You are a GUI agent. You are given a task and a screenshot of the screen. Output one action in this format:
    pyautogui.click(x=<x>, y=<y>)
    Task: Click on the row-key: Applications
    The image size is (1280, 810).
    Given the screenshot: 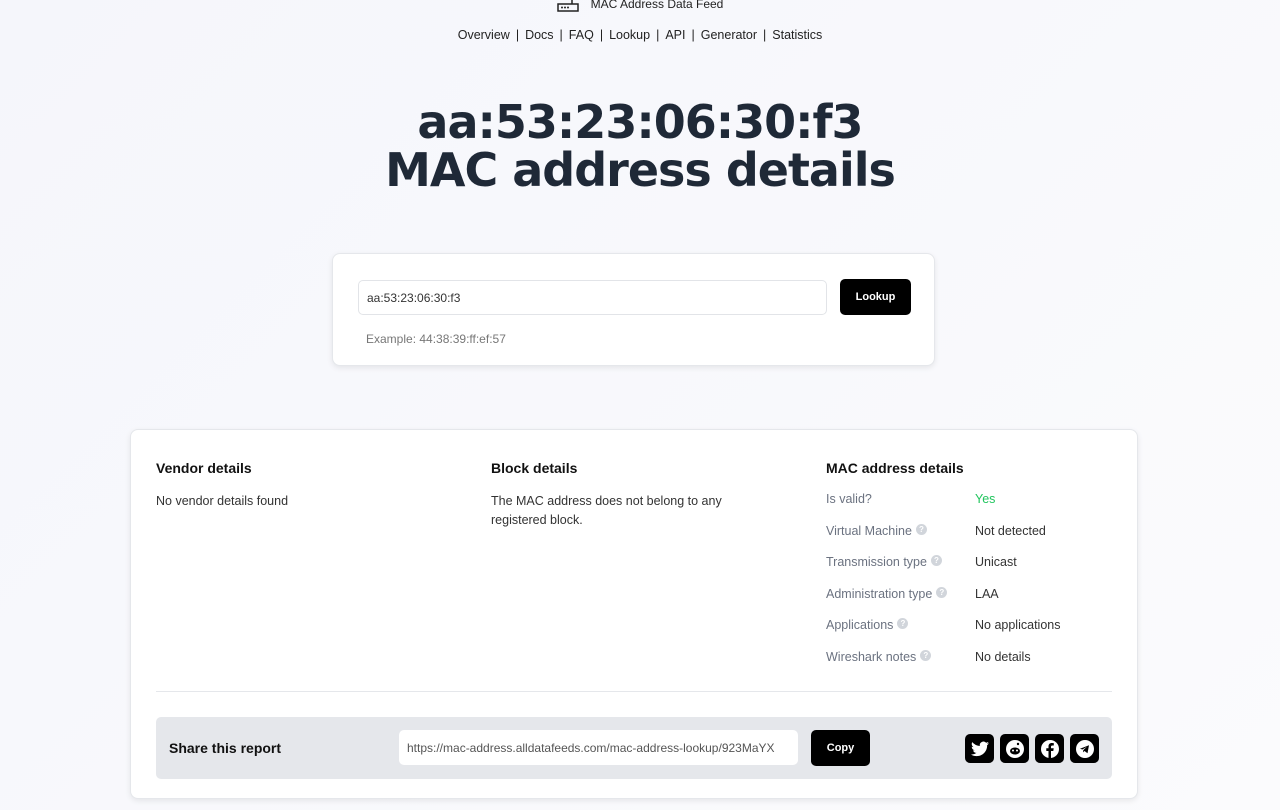 What is the action you would take?
    pyautogui.click(x=860, y=625)
    